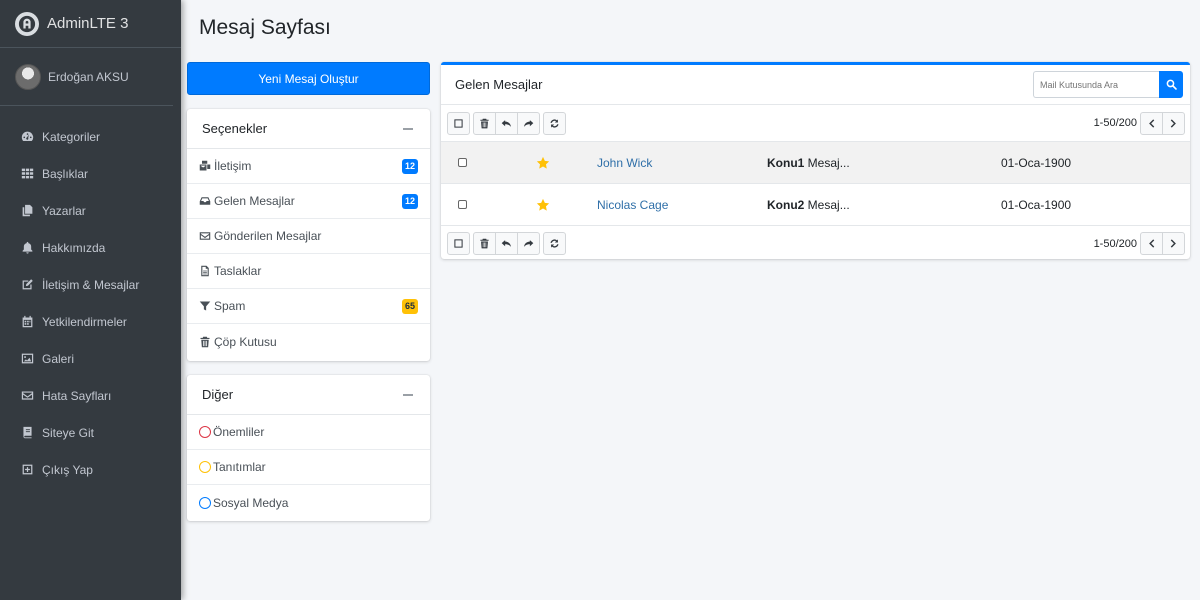  What do you see at coordinates (90, 395) in the screenshot?
I see `sidebar-item-hata-sayflari: Hata Sayfları` at bounding box center [90, 395].